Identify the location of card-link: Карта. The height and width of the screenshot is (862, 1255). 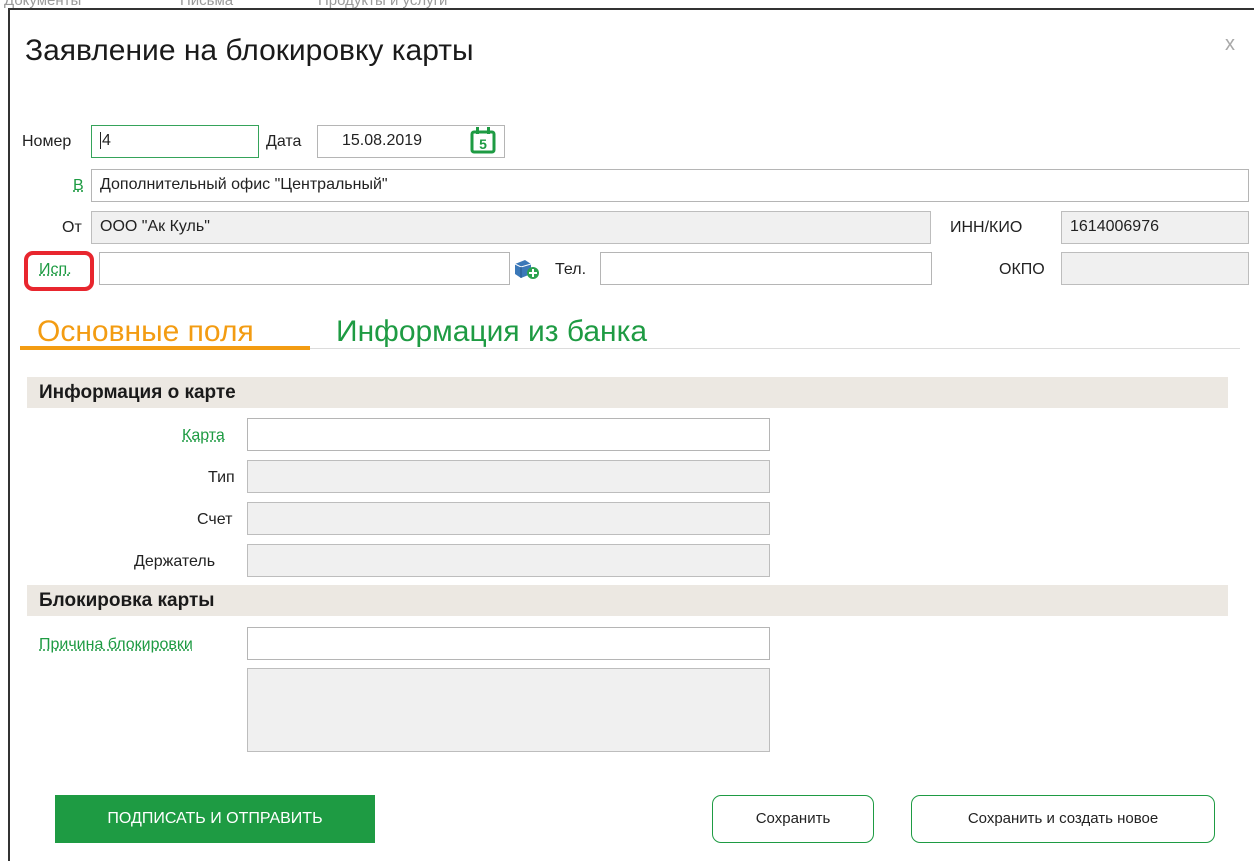
(203, 436).